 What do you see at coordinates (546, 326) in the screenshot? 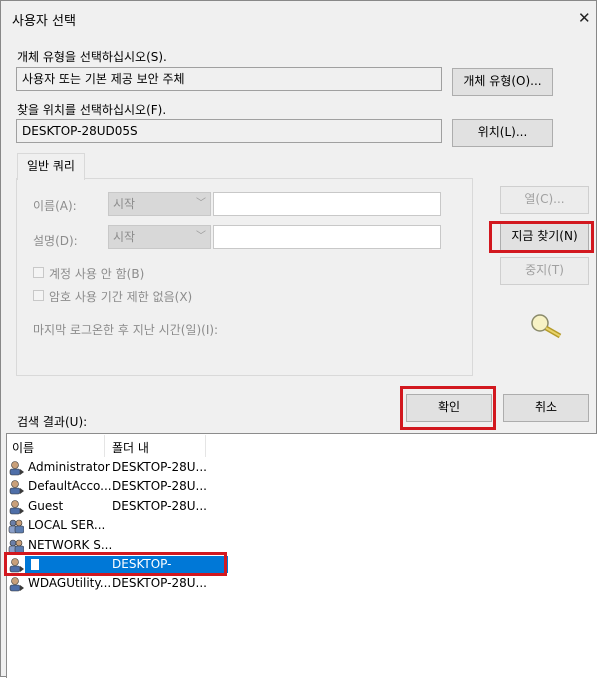
I see `search-icon` at bounding box center [546, 326].